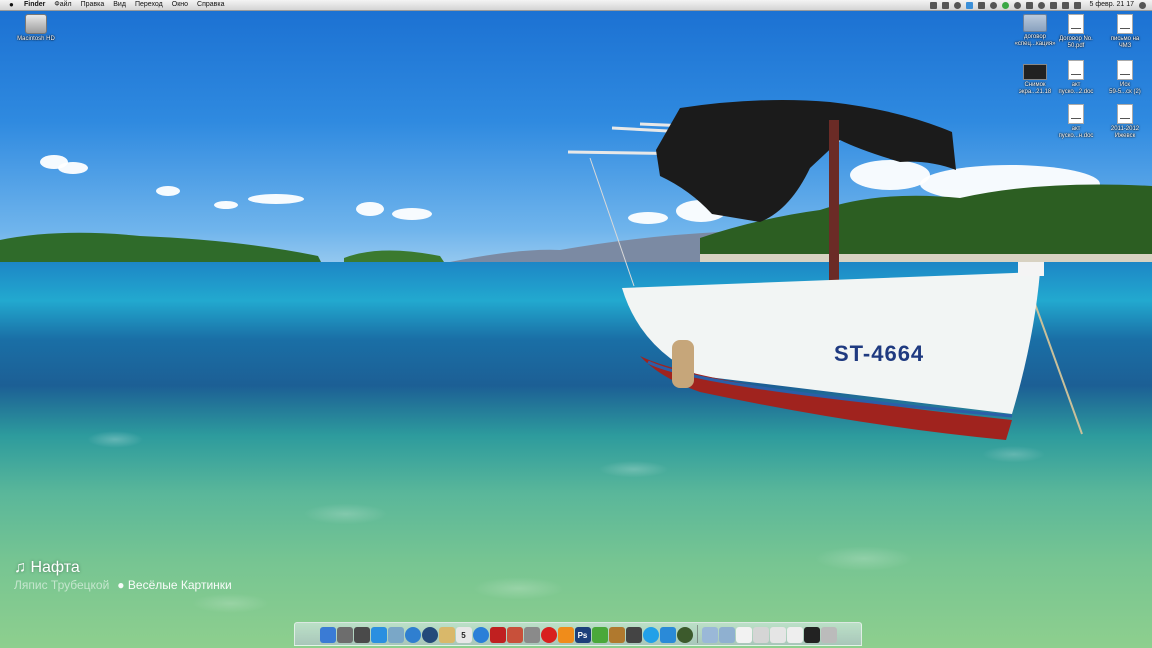 The image size is (1152, 648). What do you see at coordinates (726, 635) in the screenshot?
I see `network-icon` at bounding box center [726, 635].